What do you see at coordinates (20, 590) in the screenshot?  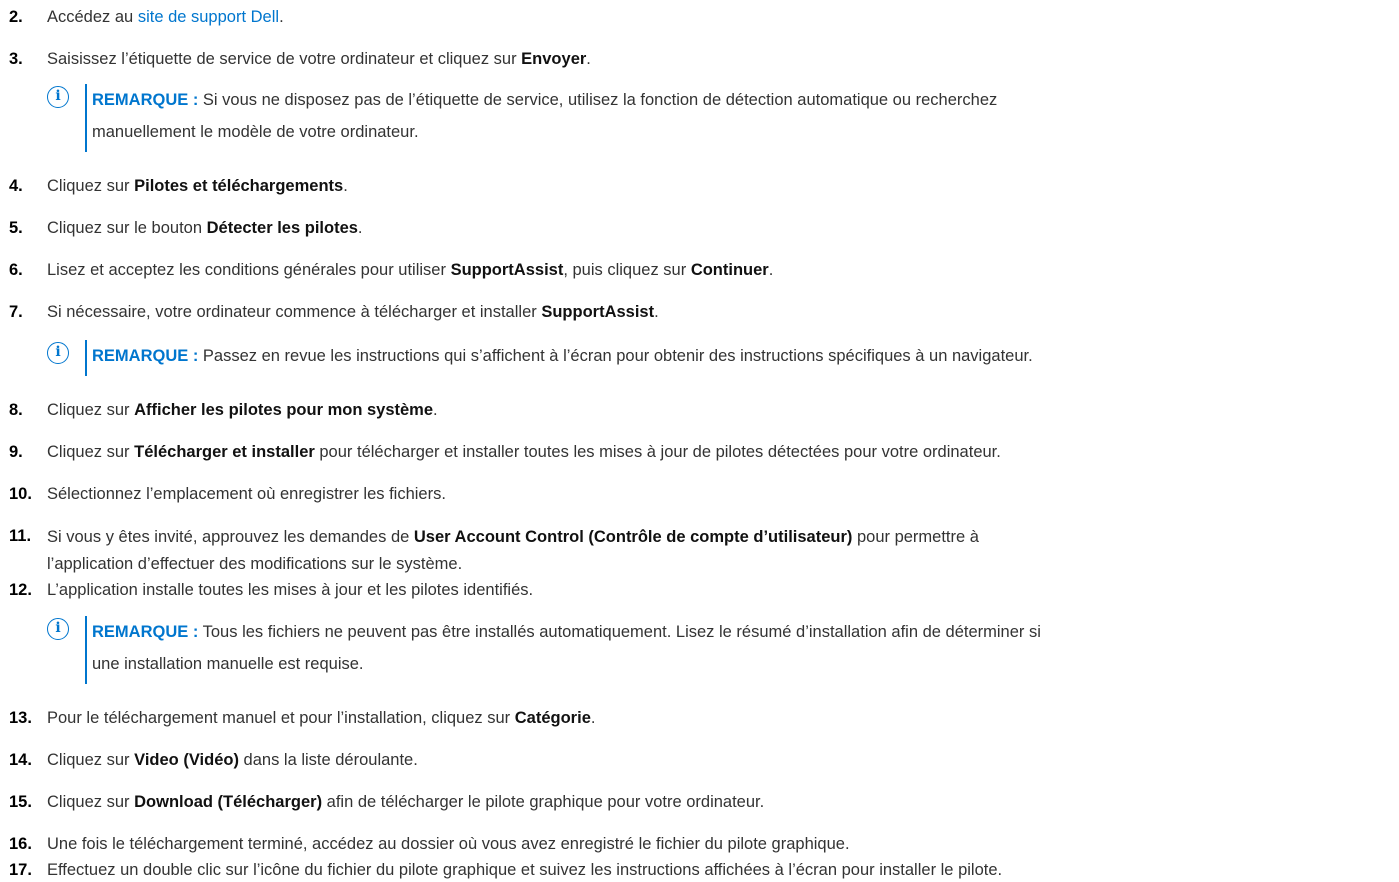 I see `step-number: 12.` at bounding box center [20, 590].